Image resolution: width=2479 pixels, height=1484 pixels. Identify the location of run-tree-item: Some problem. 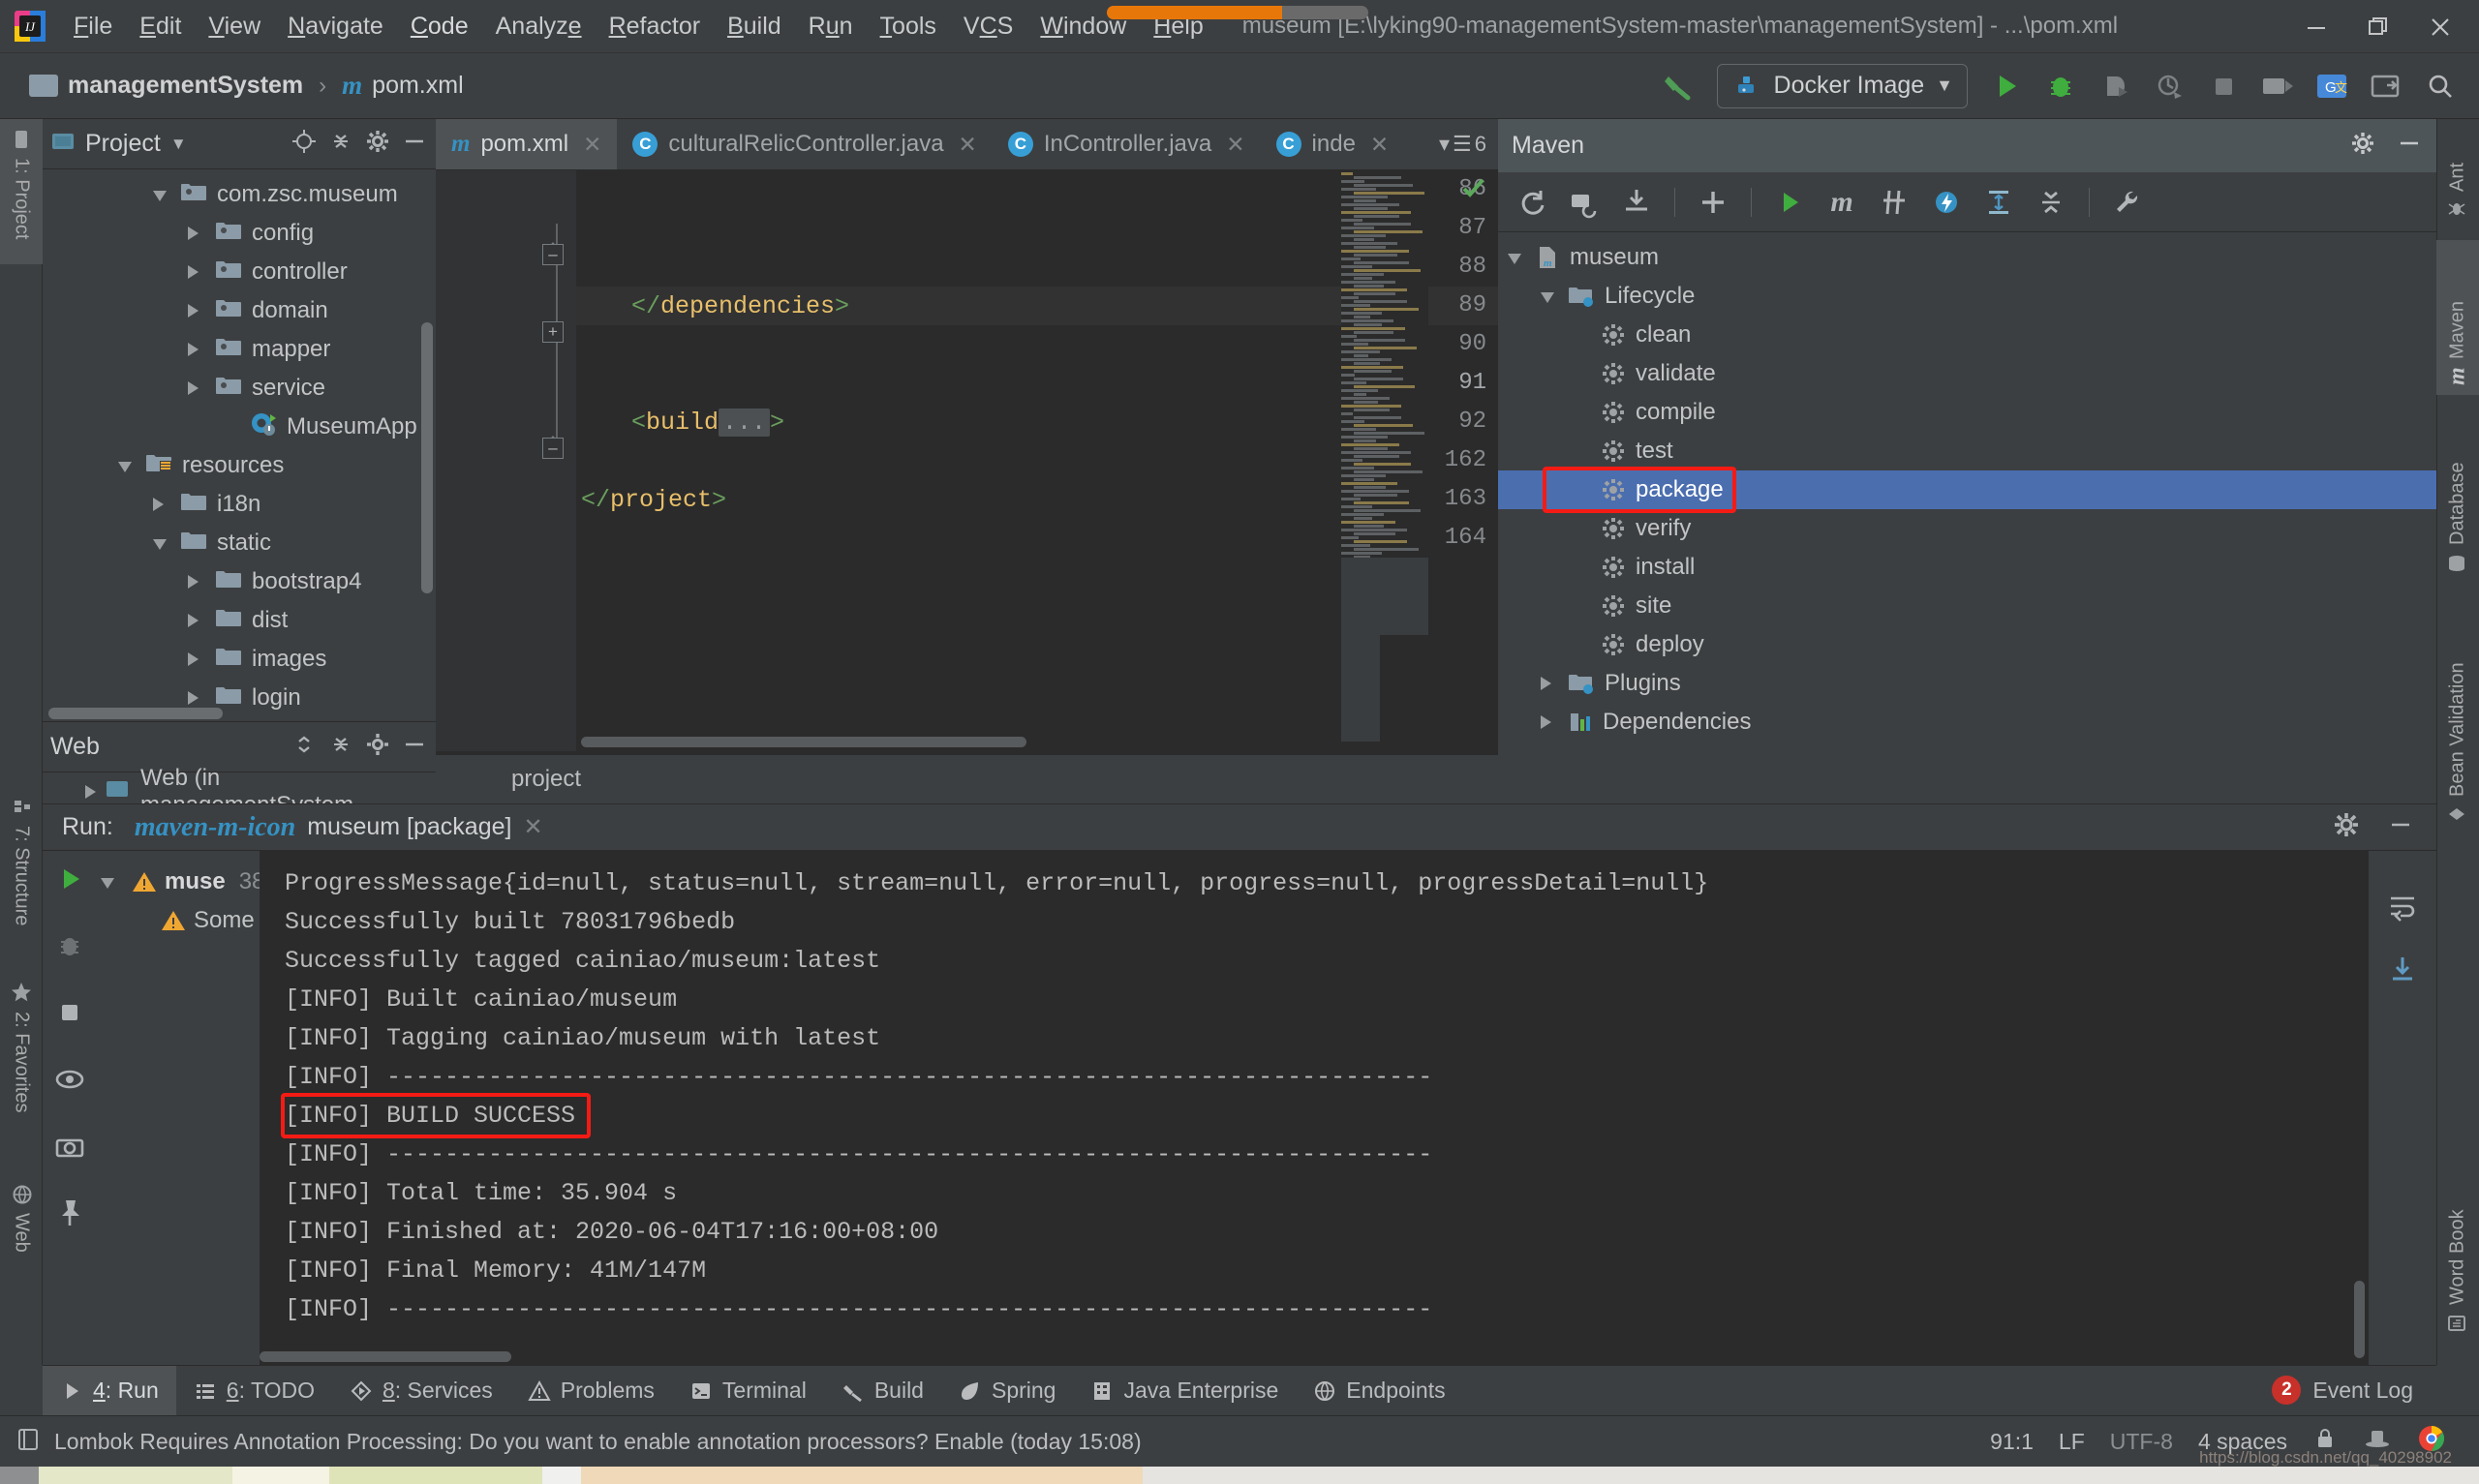
(178, 920).